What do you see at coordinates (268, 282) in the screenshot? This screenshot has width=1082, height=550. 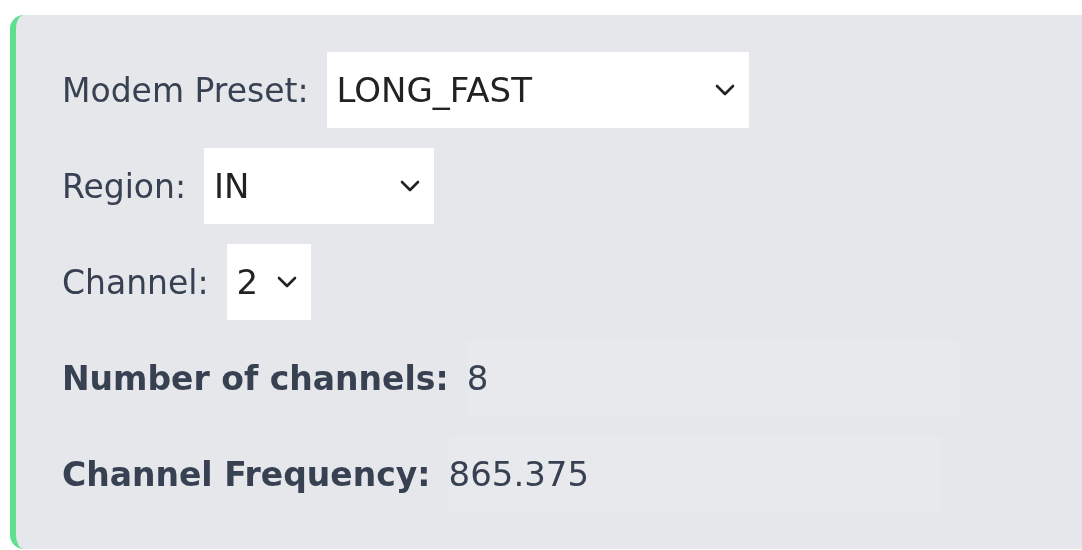 I see `select-field: 2` at bounding box center [268, 282].